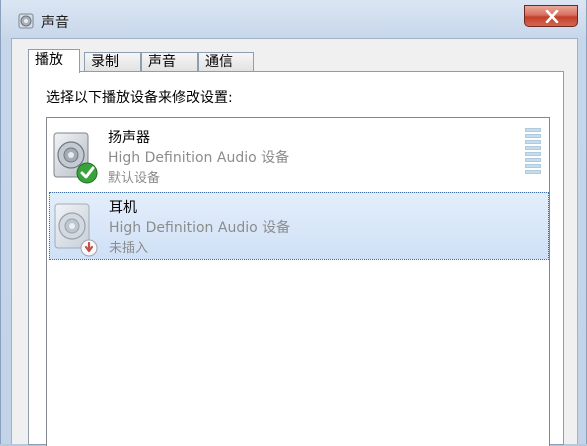  Describe the element at coordinates (123, 208) in the screenshot. I see `device-name: 耳机` at that location.